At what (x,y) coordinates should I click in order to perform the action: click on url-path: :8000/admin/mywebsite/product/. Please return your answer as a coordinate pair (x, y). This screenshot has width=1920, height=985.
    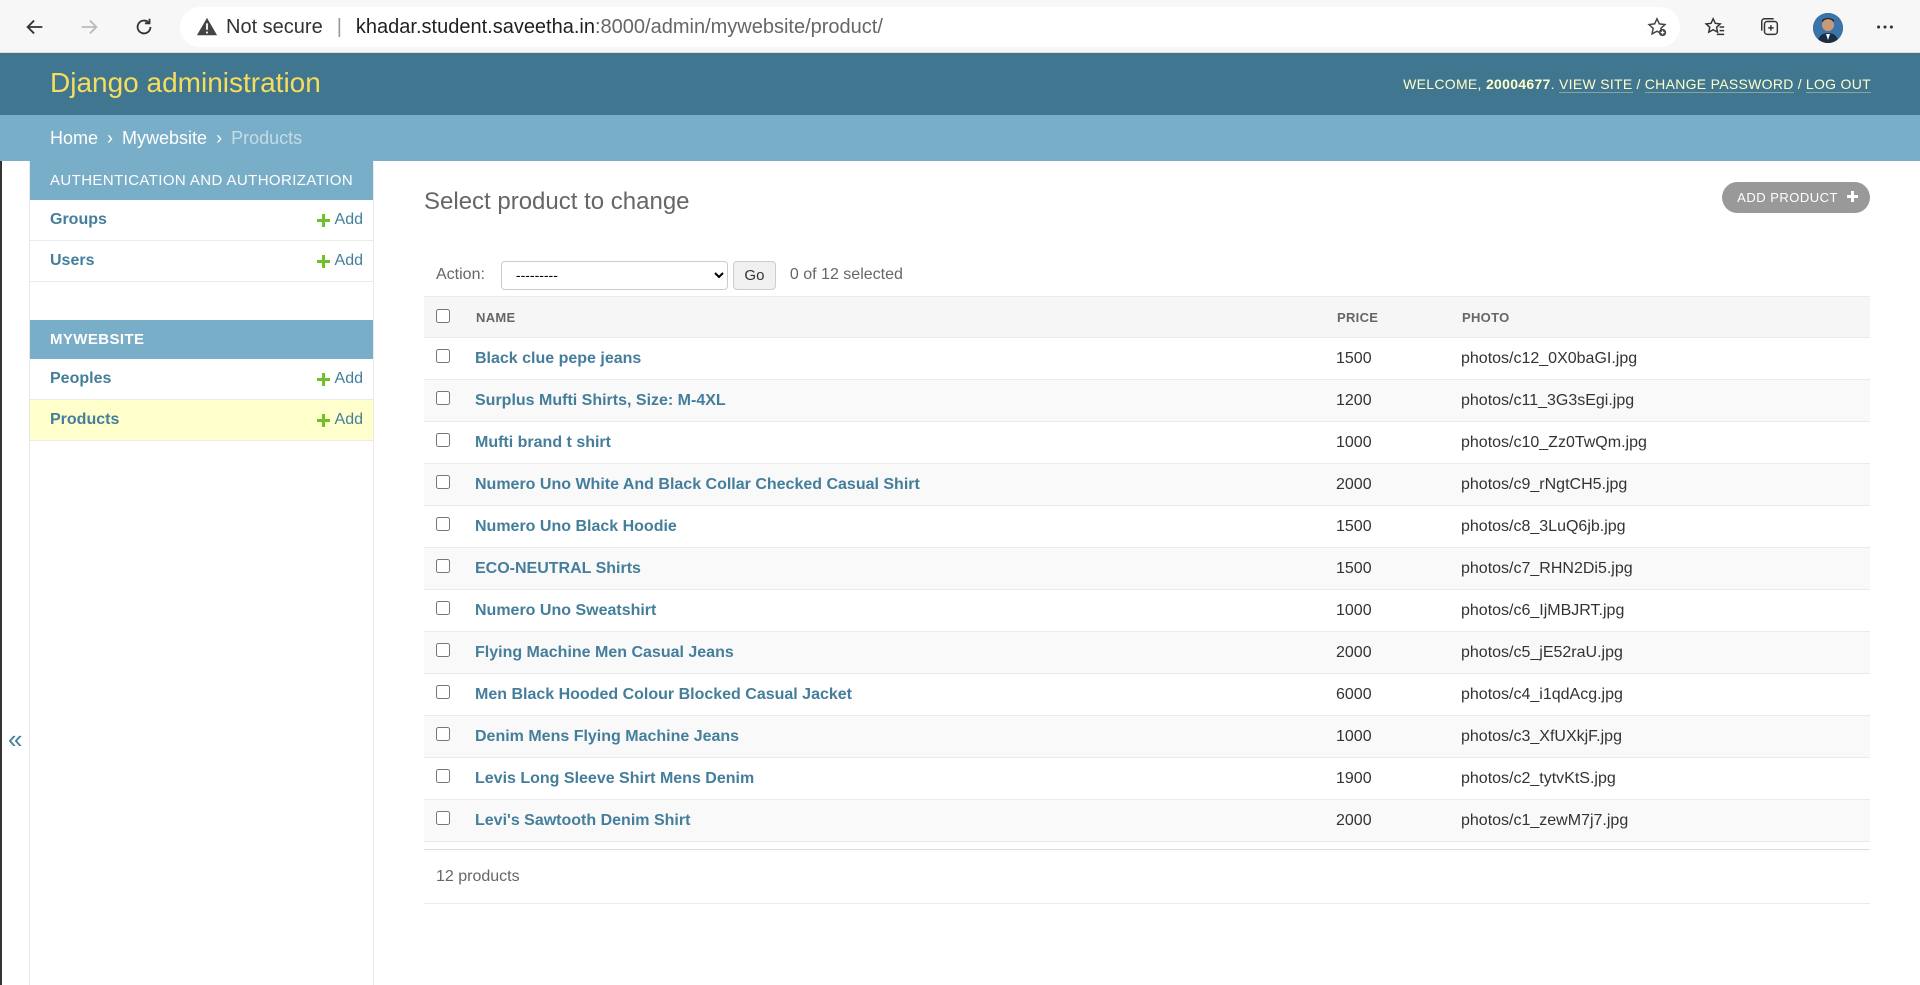
    Looking at the image, I should click on (738, 26).